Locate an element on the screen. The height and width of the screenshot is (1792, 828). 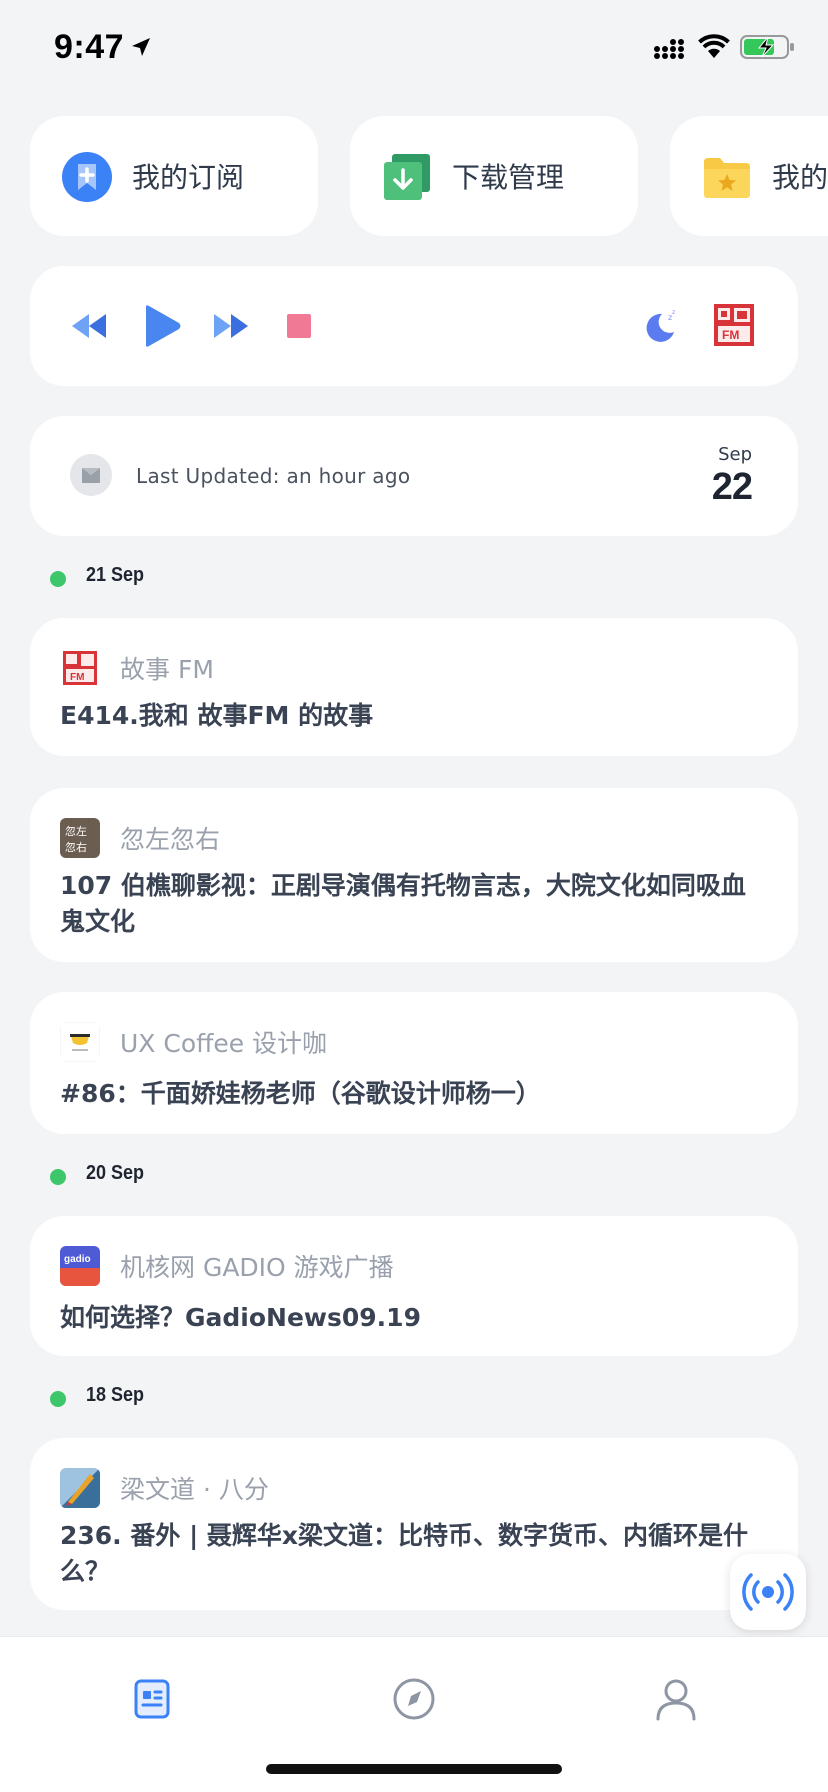
download-manager-card: 下载管理 is located at coordinates (494, 176).